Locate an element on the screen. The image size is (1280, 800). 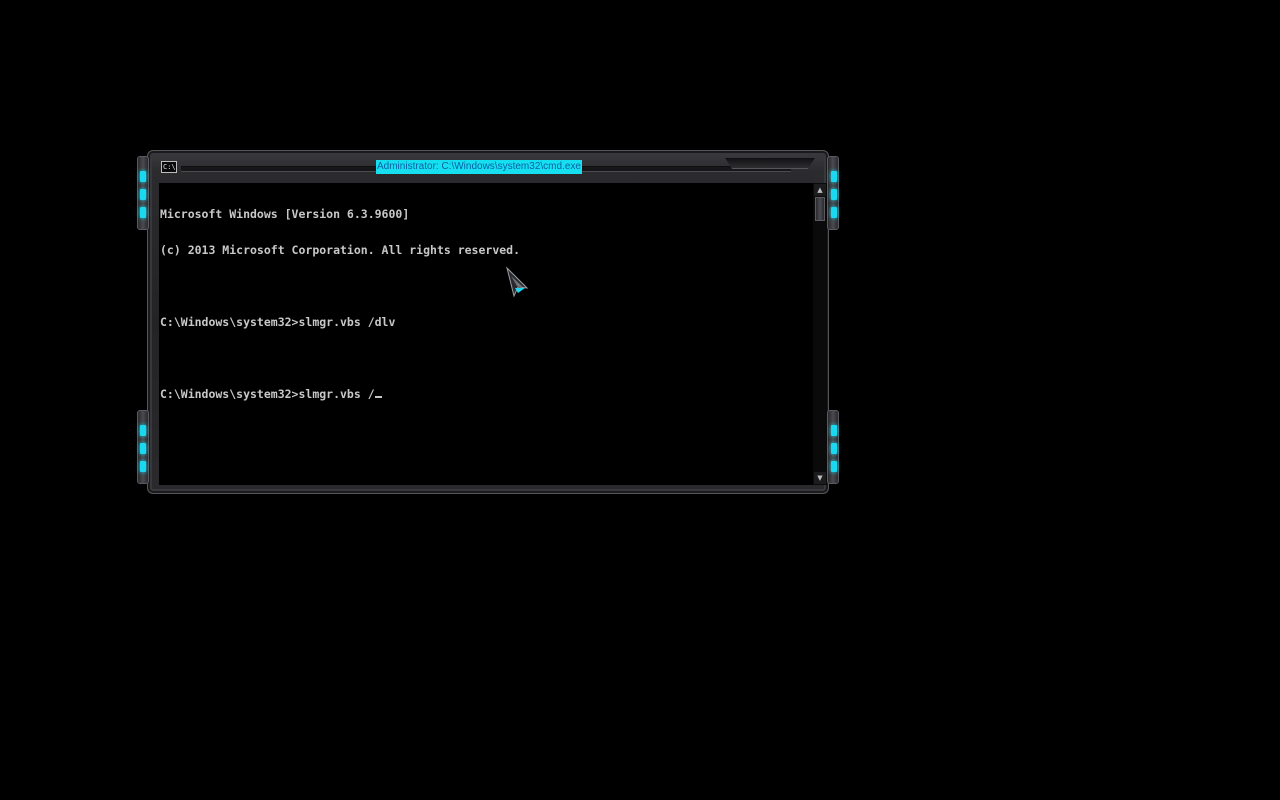
cmd-system-icon: C:\. is located at coordinates (169, 167).